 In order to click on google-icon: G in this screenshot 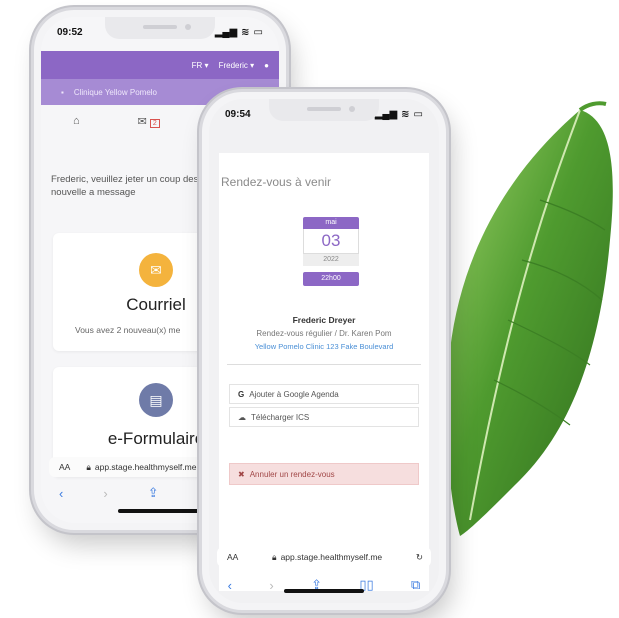, I will do `click(241, 394)`.